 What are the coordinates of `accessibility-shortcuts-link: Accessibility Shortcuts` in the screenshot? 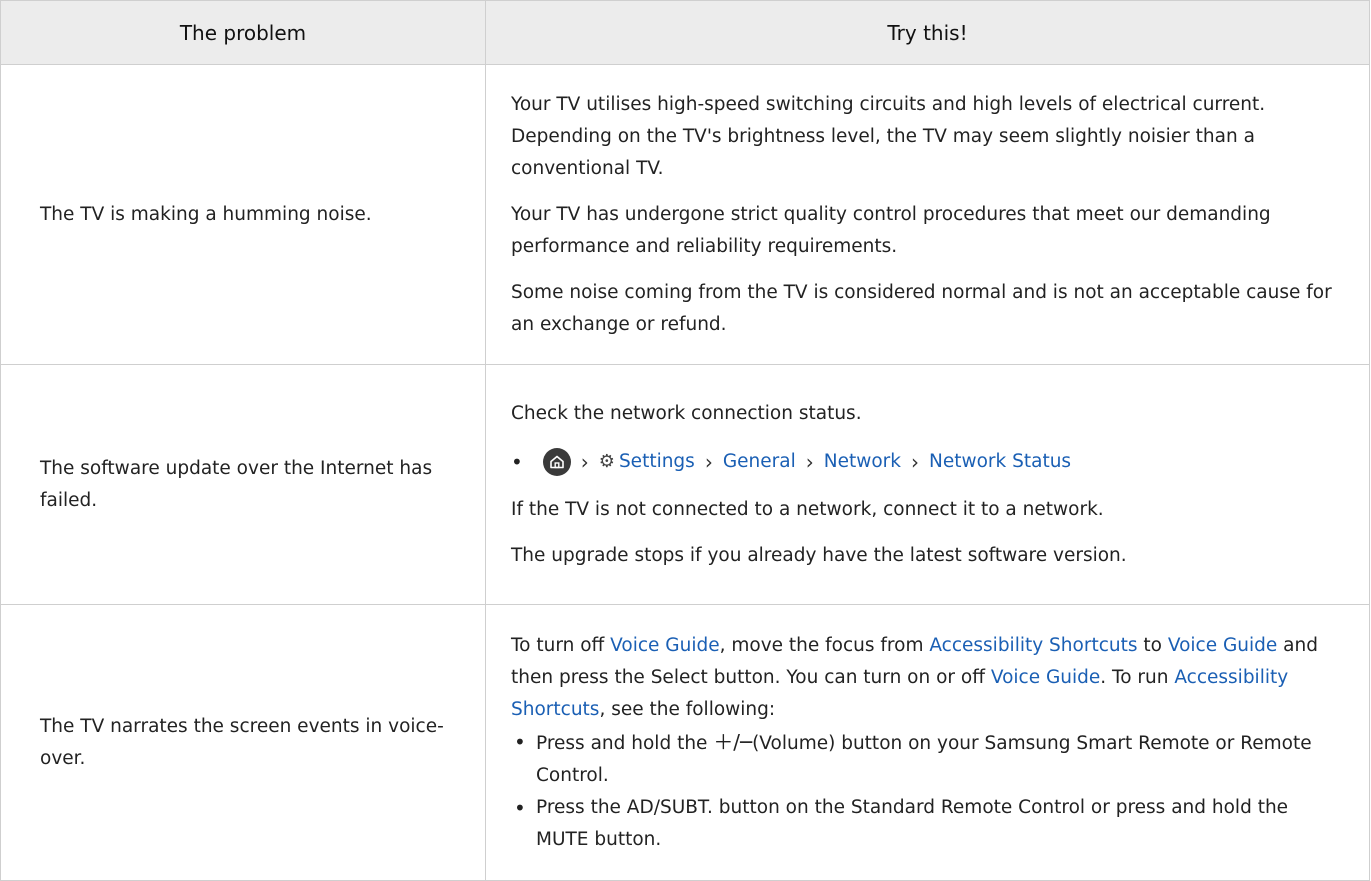 It's located at (1033, 645).